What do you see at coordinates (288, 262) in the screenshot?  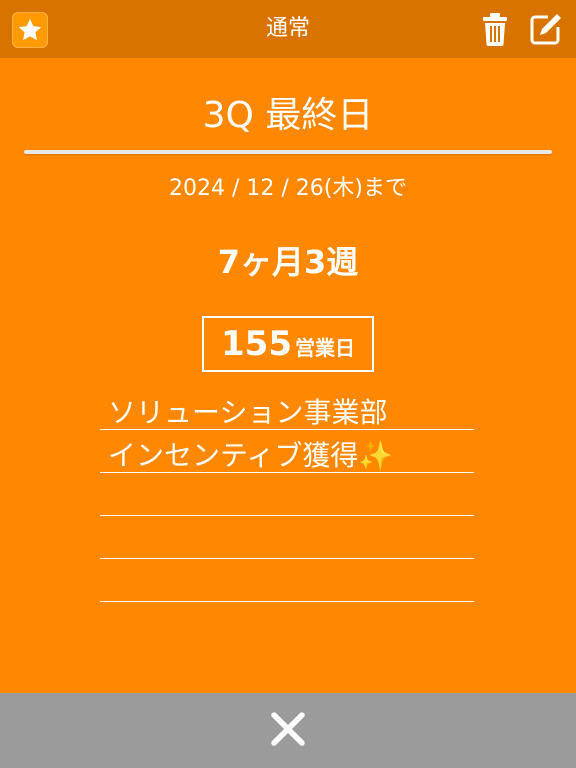 I see `remaining-duration: 7ヶ月3週` at bounding box center [288, 262].